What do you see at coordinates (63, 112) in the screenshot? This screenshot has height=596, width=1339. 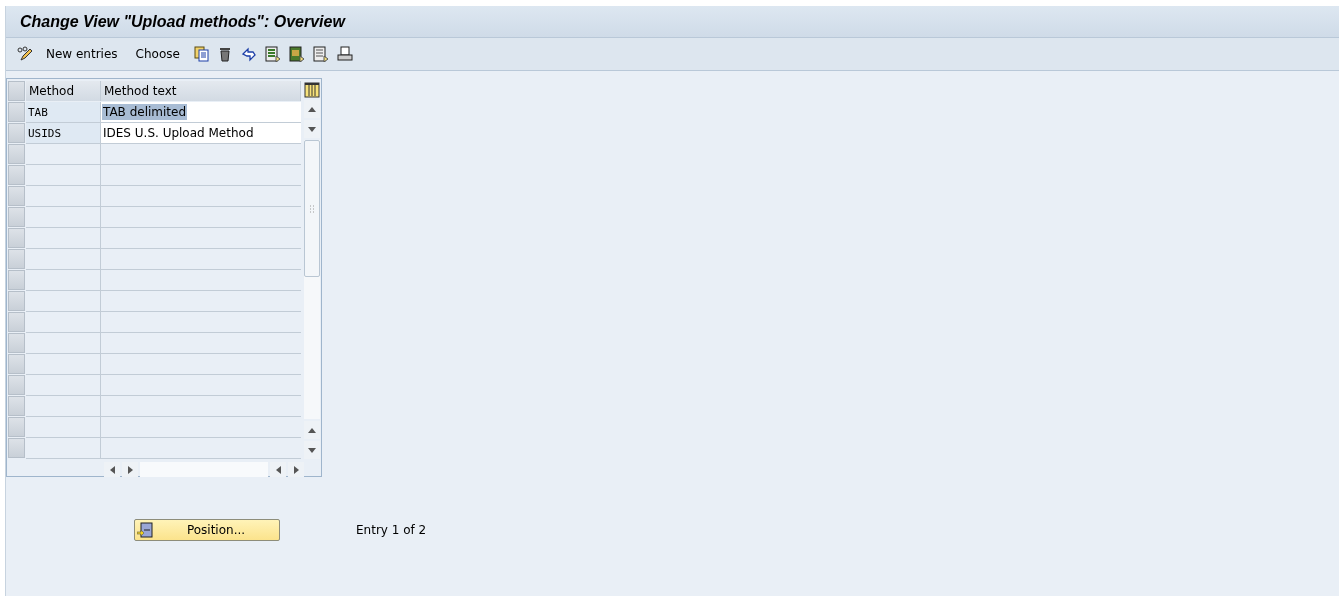 I see `table-cell: TAB` at bounding box center [63, 112].